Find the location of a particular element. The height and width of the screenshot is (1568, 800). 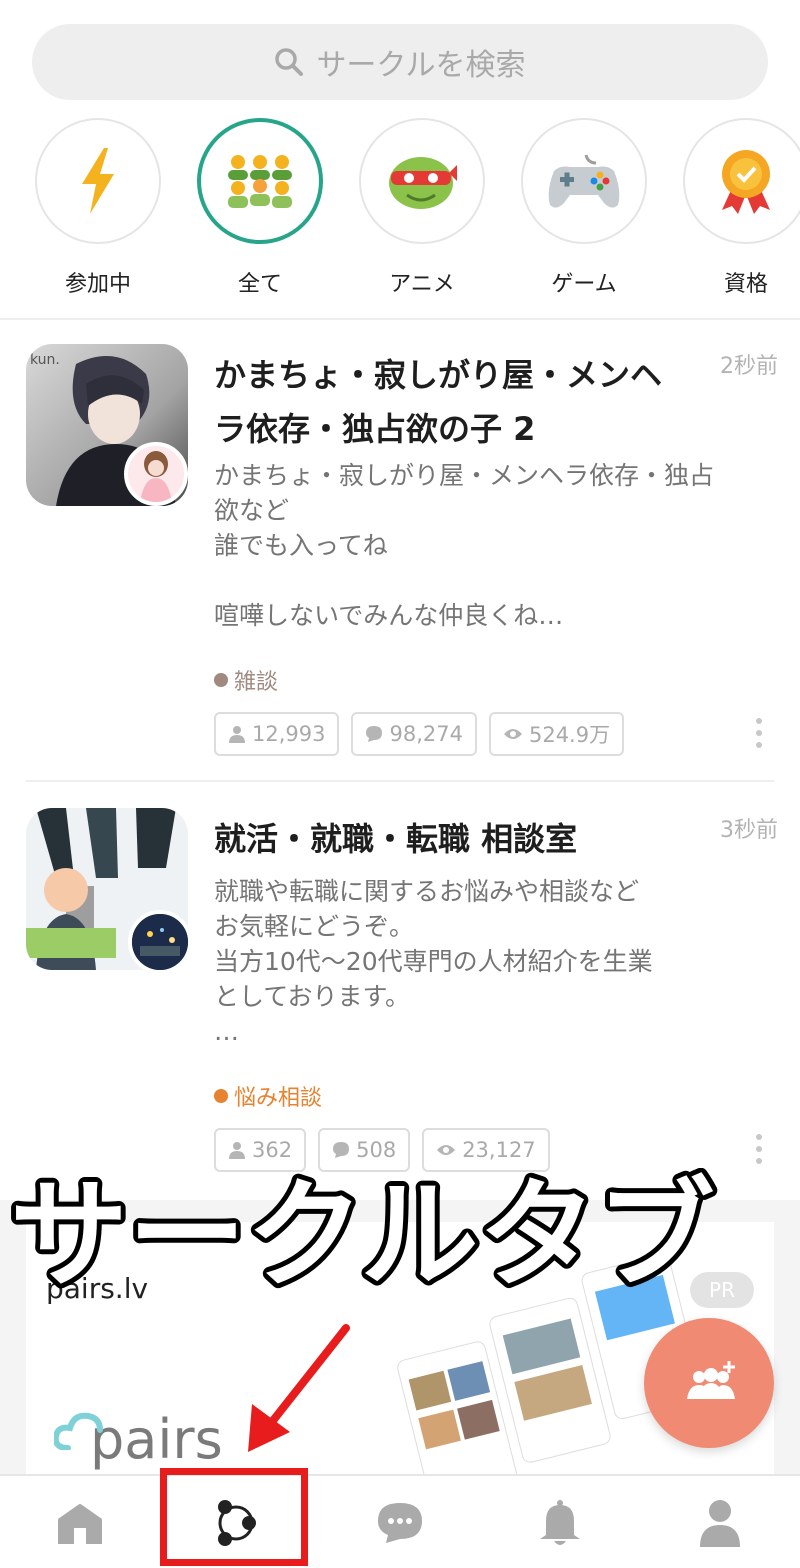

views-count: 524.9万 is located at coordinates (569, 735).